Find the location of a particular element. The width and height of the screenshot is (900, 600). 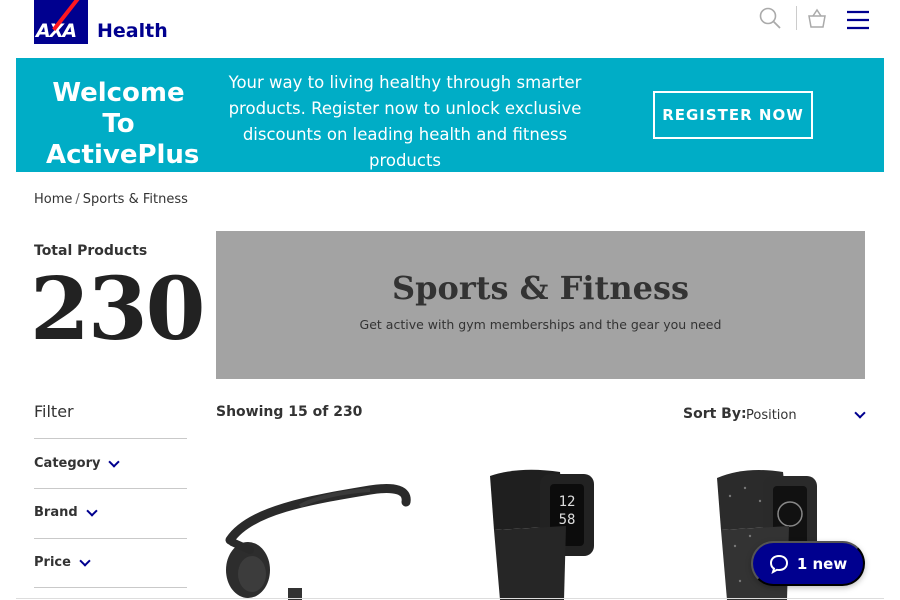

sort-value: Position is located at coordinates (771, 415).